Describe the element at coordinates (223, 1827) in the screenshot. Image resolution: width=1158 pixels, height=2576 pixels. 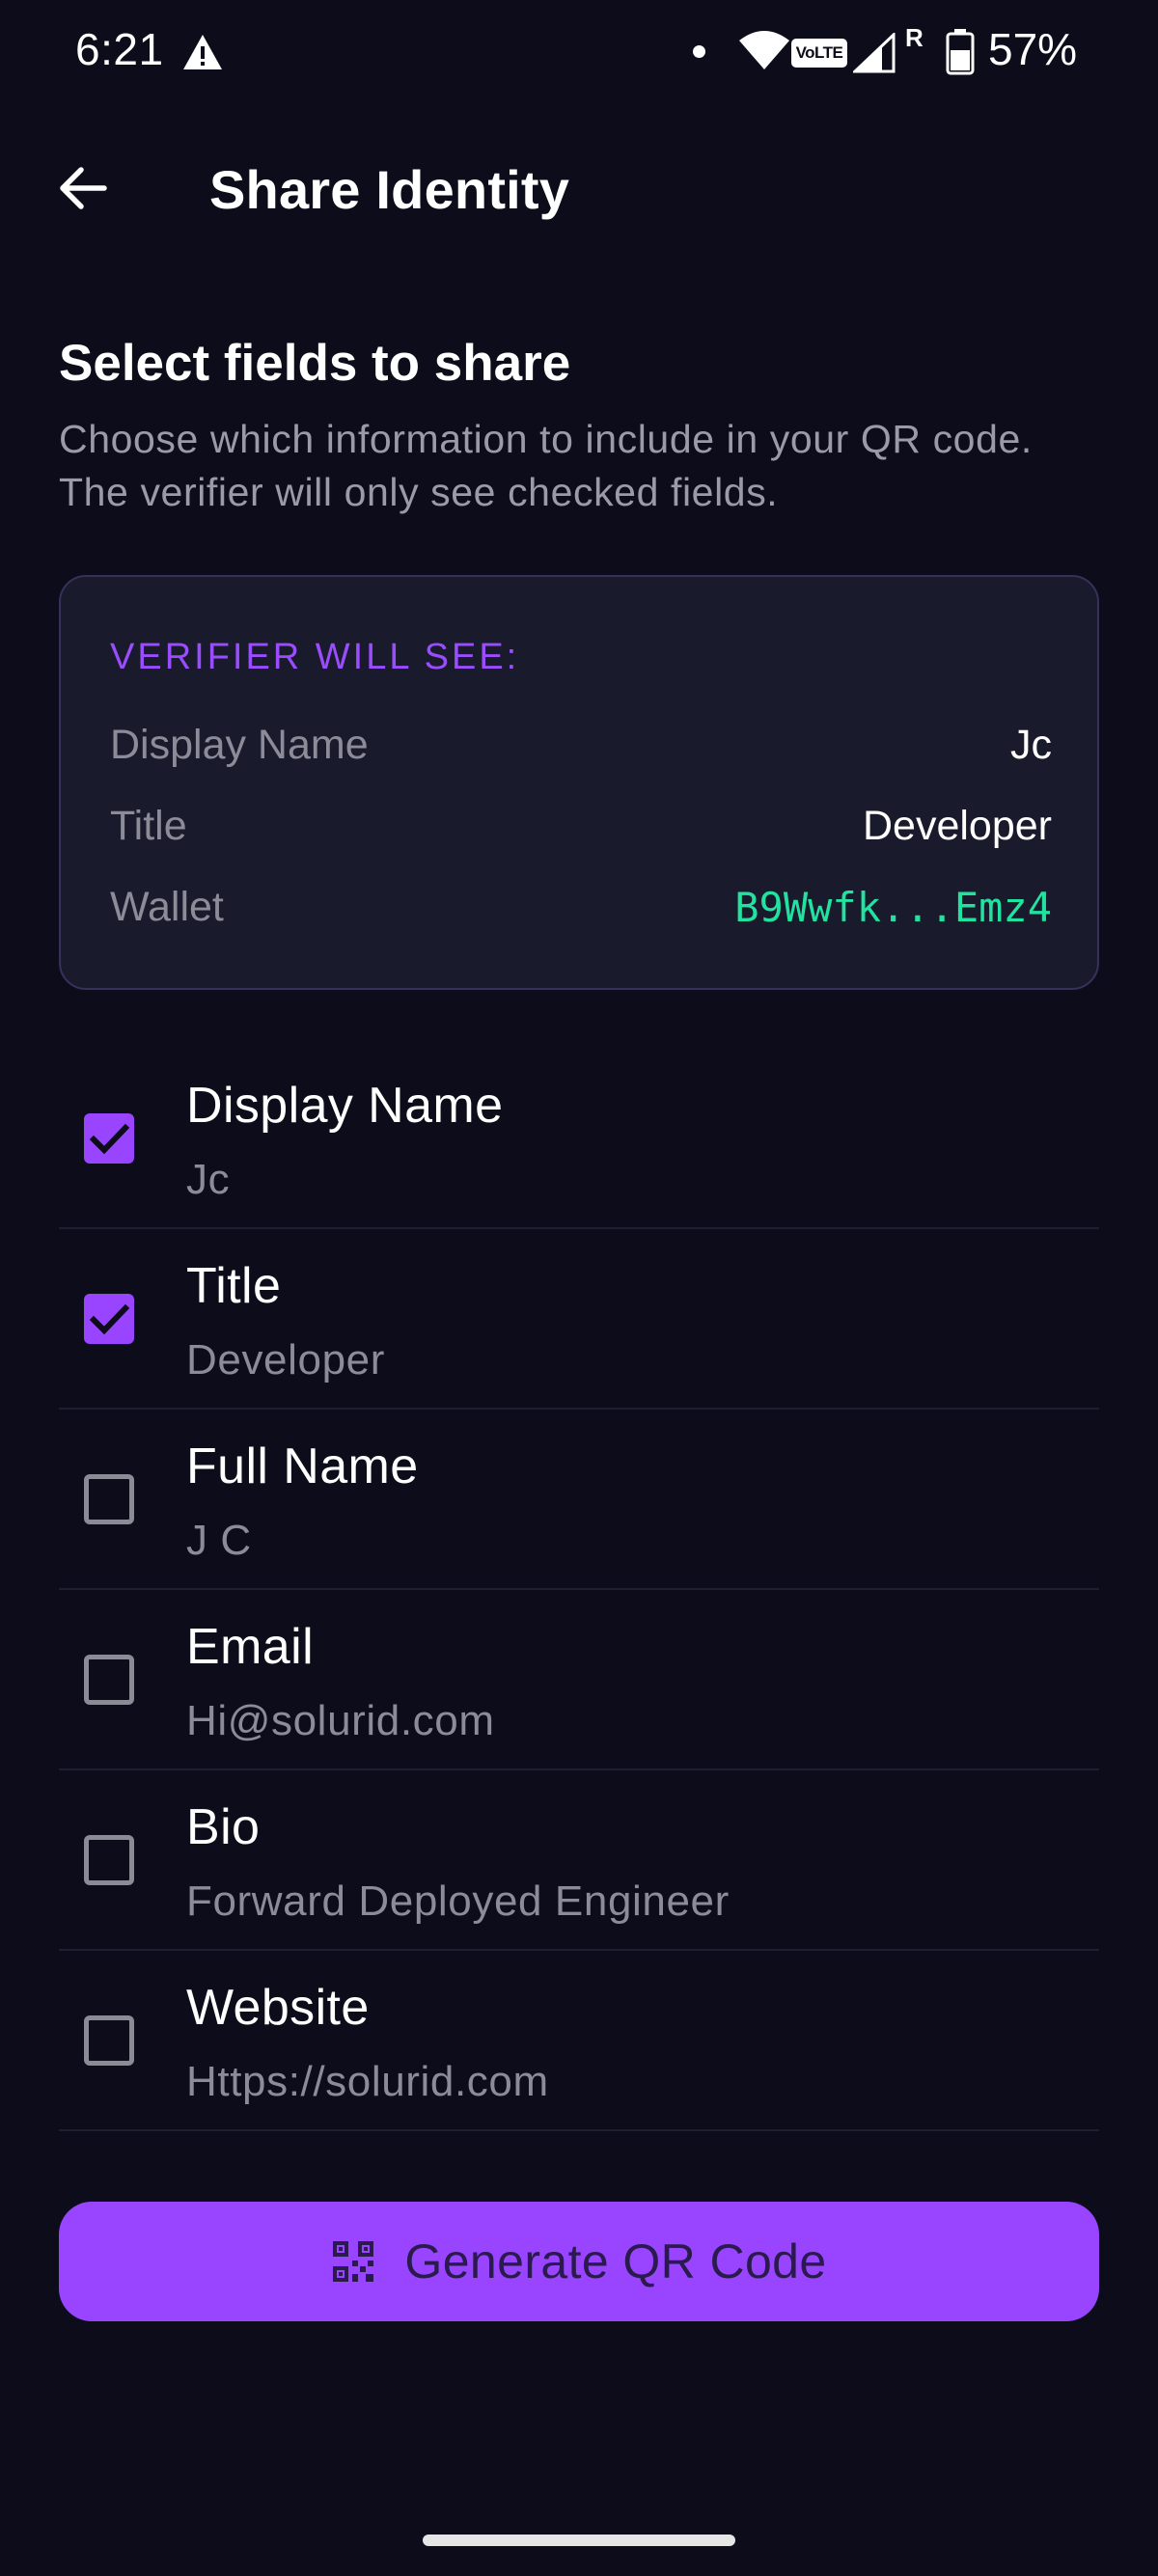
I see `field-label: Bio` at that location.